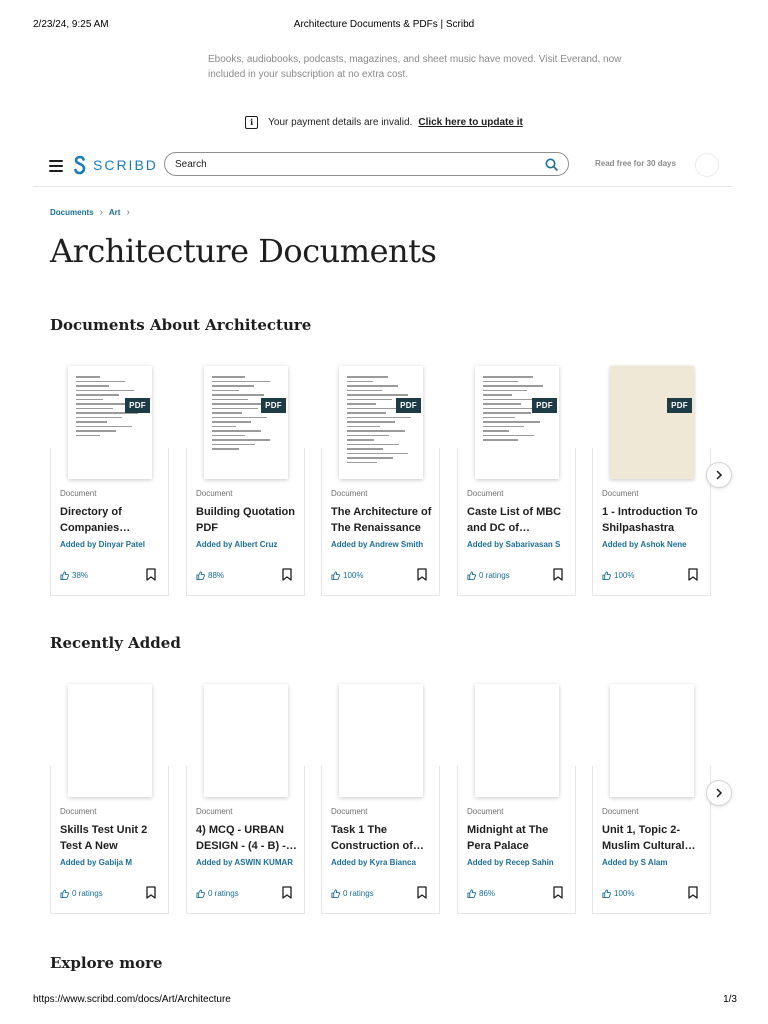  Describe the element at coordinates (487, 893) in the screenshot. I see `rating-value: 86%` at that location.